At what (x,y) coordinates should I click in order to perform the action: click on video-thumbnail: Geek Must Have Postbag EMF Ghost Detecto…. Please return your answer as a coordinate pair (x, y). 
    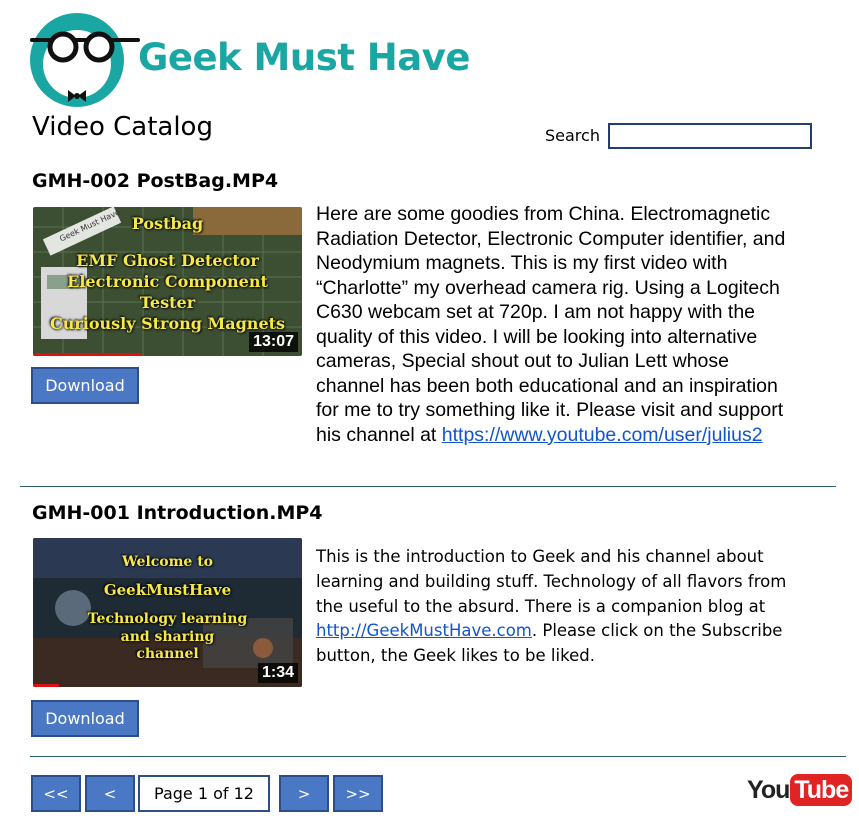
    Looking at the image, I should click on (167, 281).